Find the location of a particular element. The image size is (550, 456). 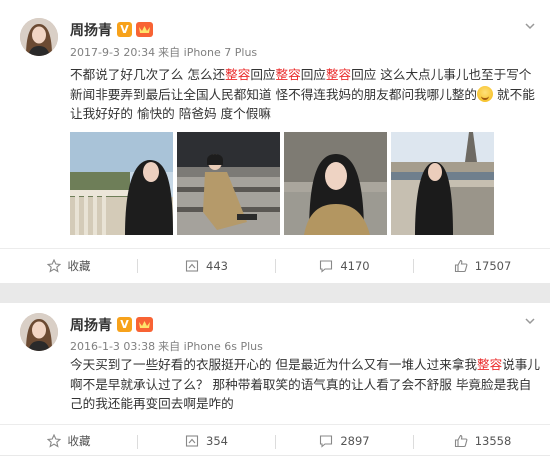

repost-button: 443 is located at coordinates (206, 266).